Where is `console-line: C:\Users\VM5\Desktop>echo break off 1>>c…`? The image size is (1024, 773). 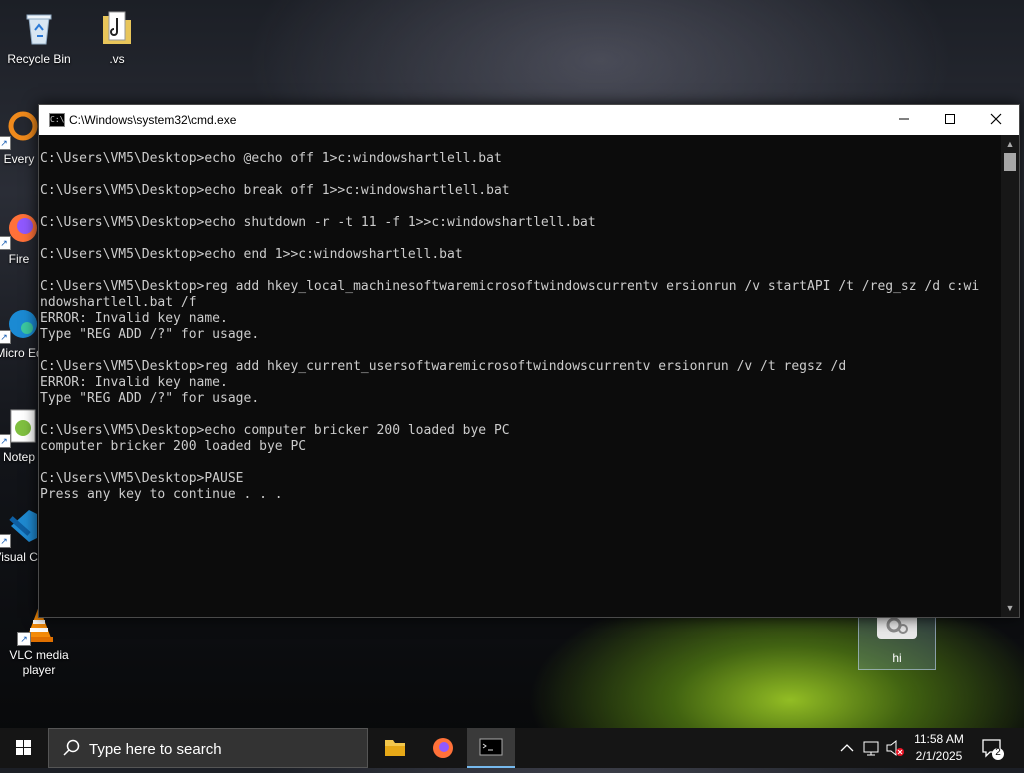 console-line: C:\Users\VM5\Desktop>echo break off 1>>c… is located at coordinates (275, 190).